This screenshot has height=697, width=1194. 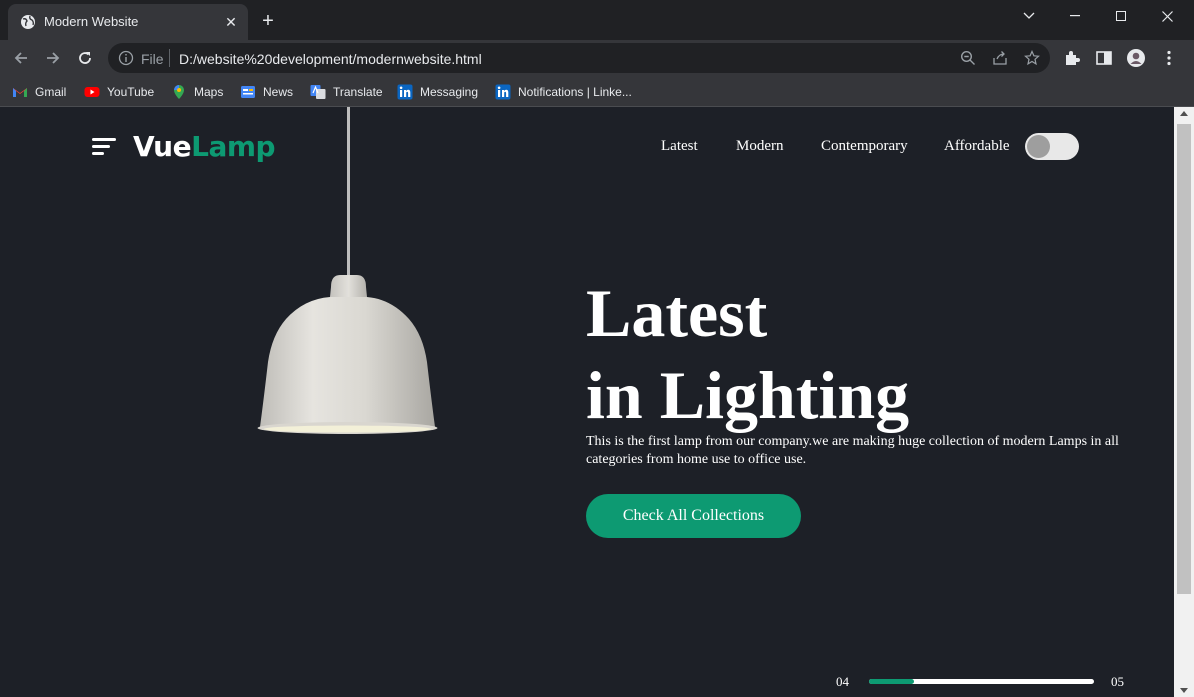 What do you see at coordinates (864, 146) in the screenshot?
I see `nav-link-contemporary: Contemporary` at bounding box center [864, 146].